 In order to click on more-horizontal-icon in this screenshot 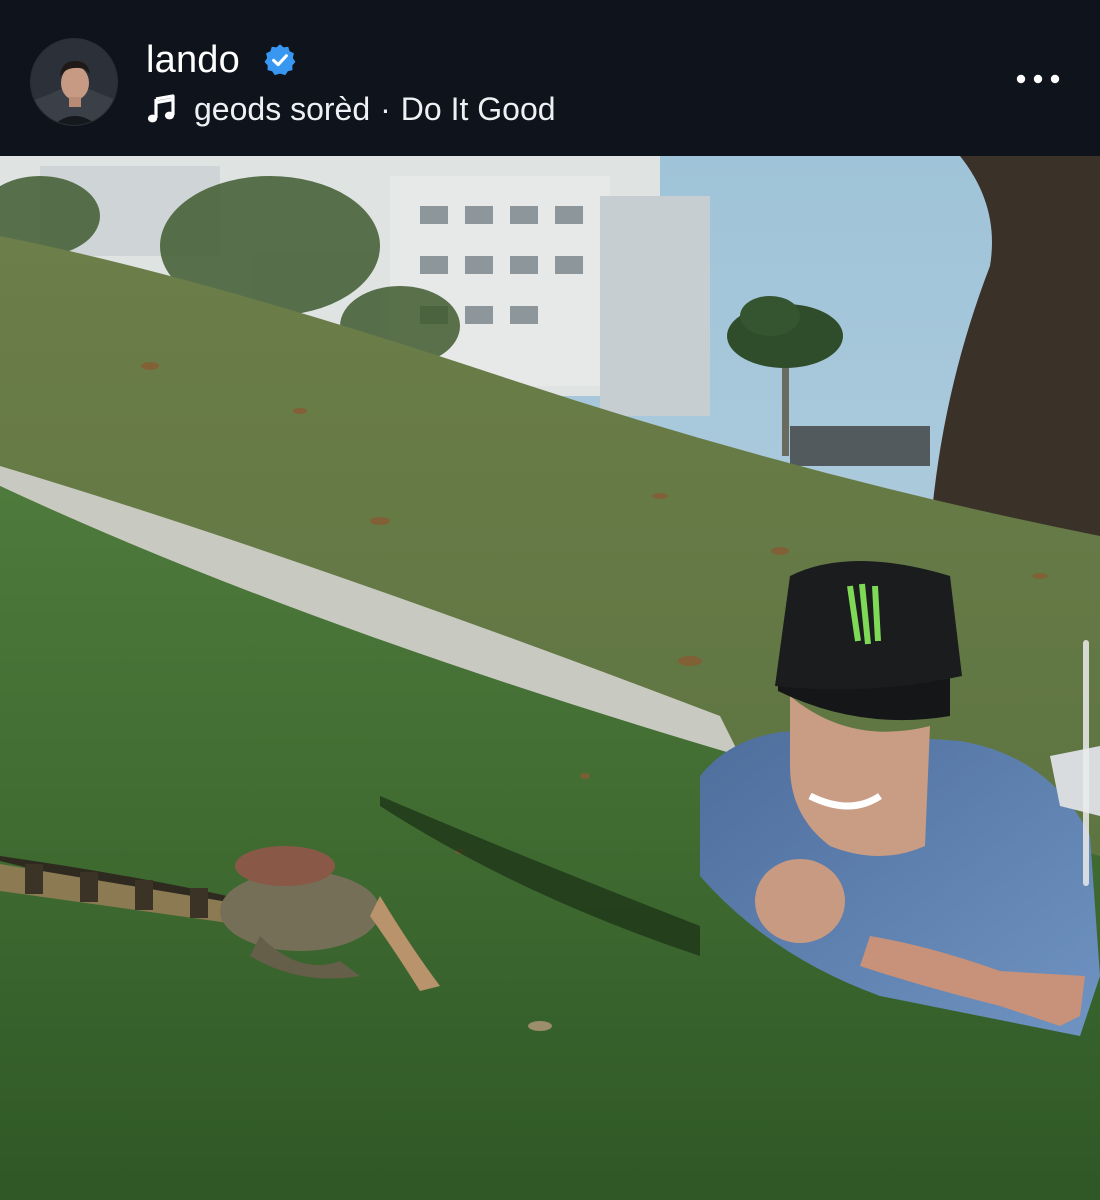, I will do `click(1038, 79)`.